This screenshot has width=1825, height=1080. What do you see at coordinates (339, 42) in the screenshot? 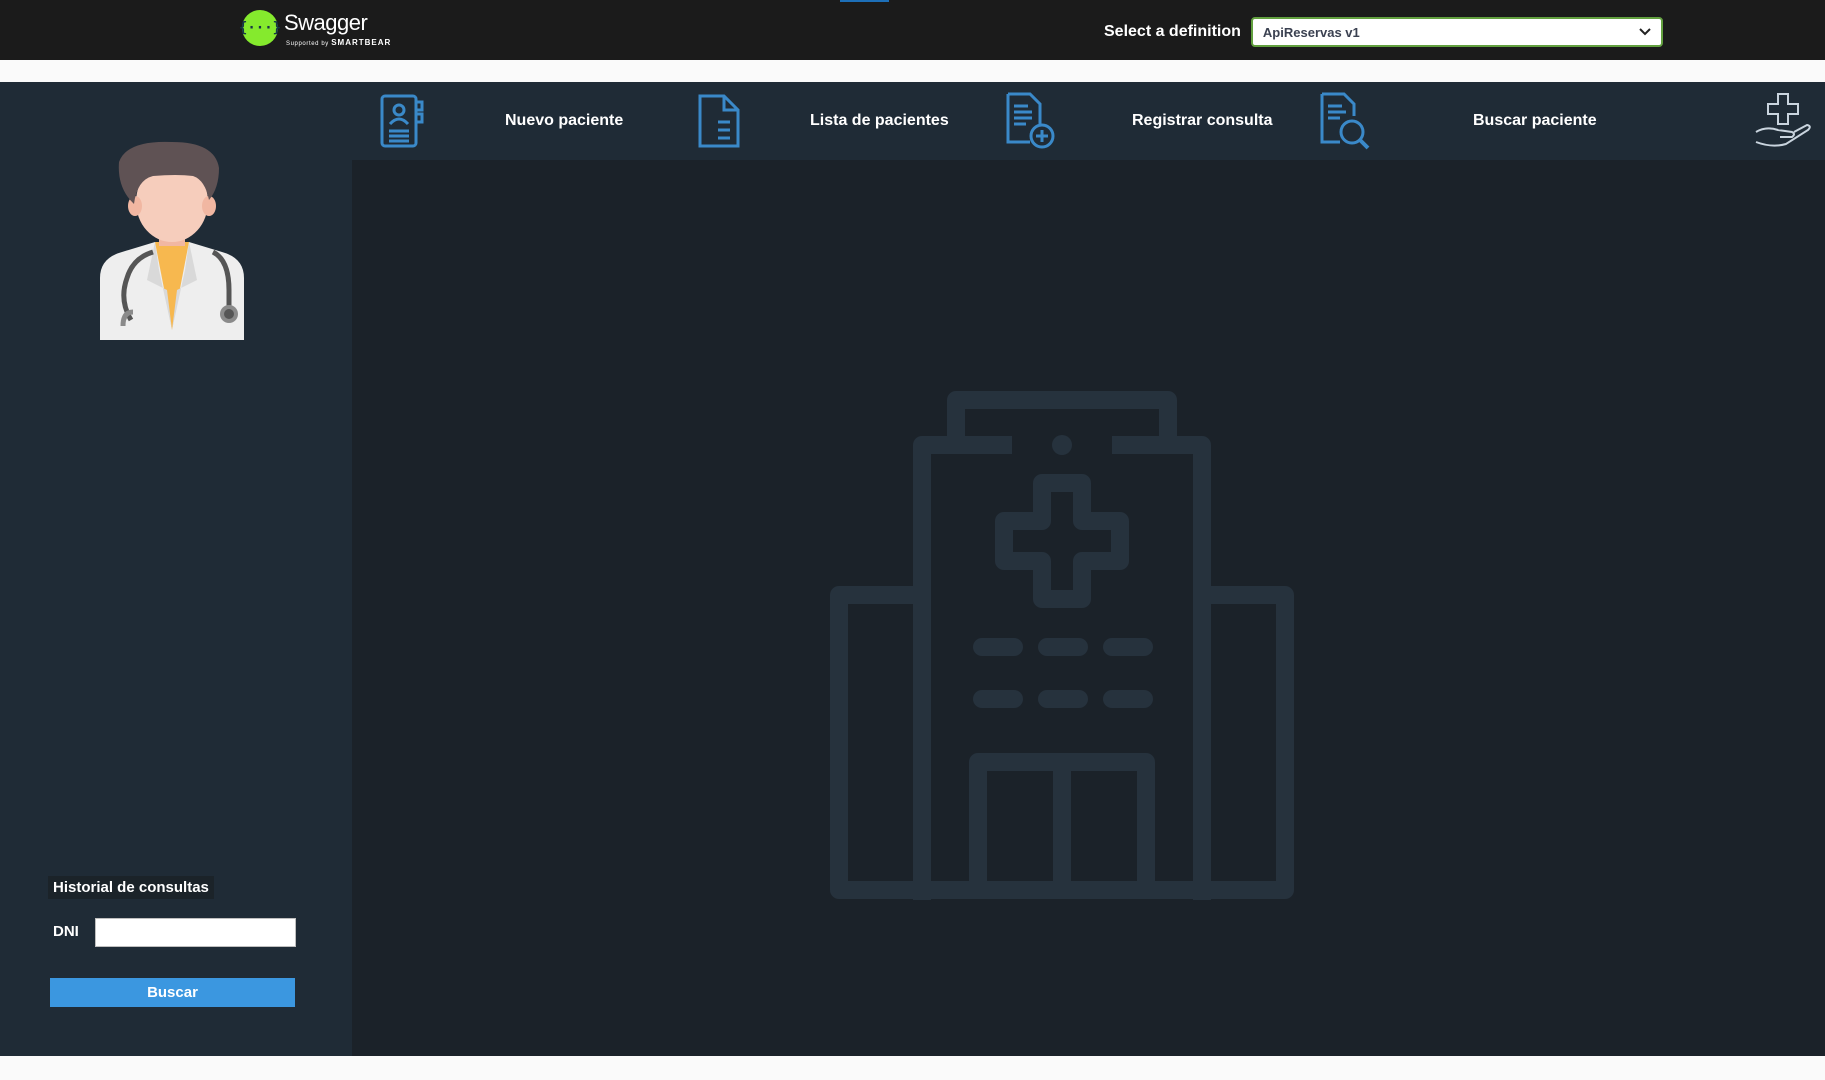
I see `swagger-logo-subtitle: Supported by SMARTBEAR` at bounding box center [339, 42].